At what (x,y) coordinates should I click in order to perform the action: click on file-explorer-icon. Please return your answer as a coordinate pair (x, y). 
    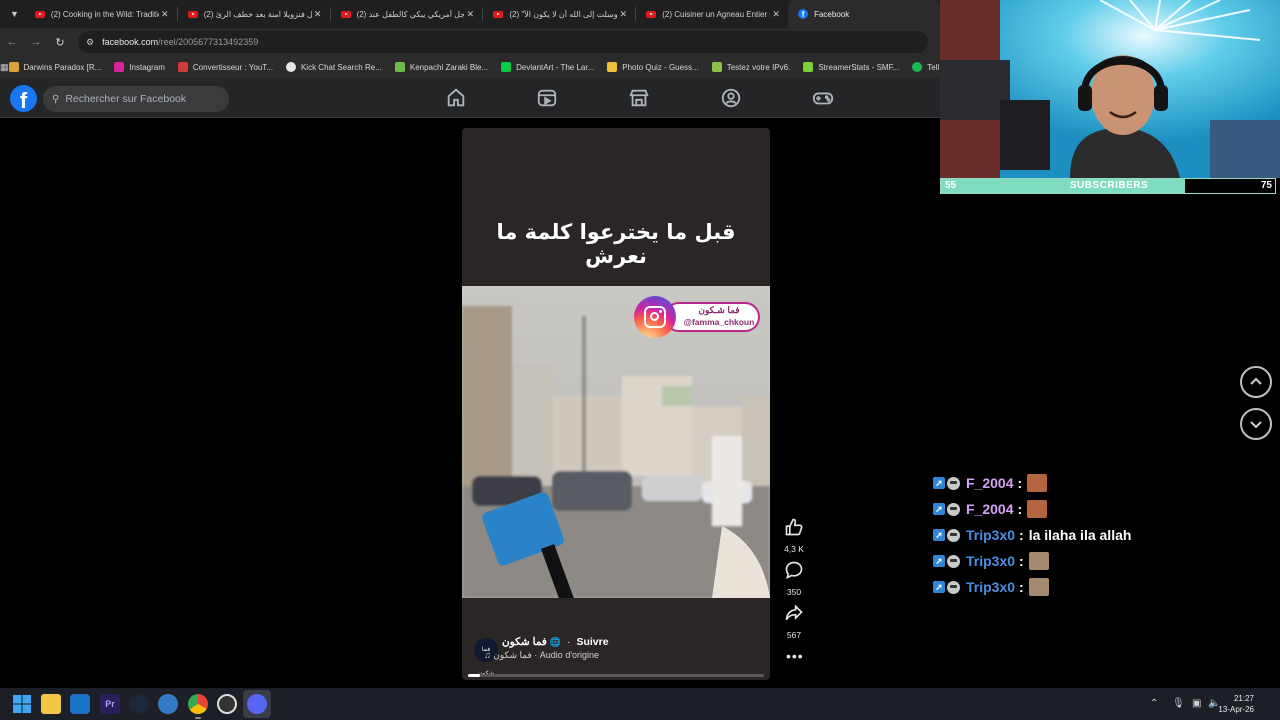
    Looking at the image, I should click on (51, 704).